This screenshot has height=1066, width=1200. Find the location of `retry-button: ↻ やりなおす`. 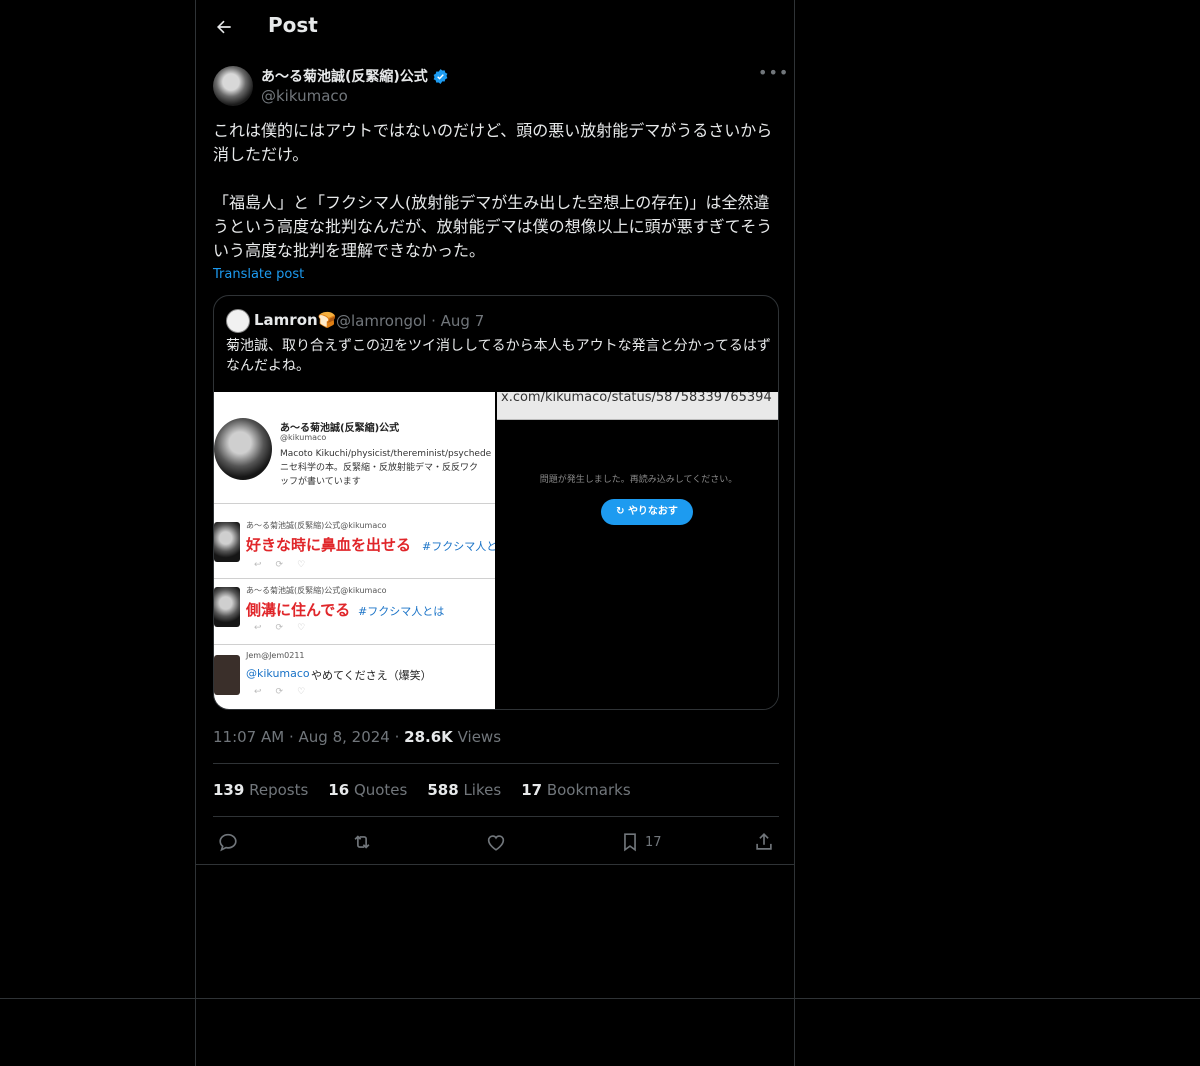

retry-button: ↻ やりなおす is located at coordinates (647, 512).